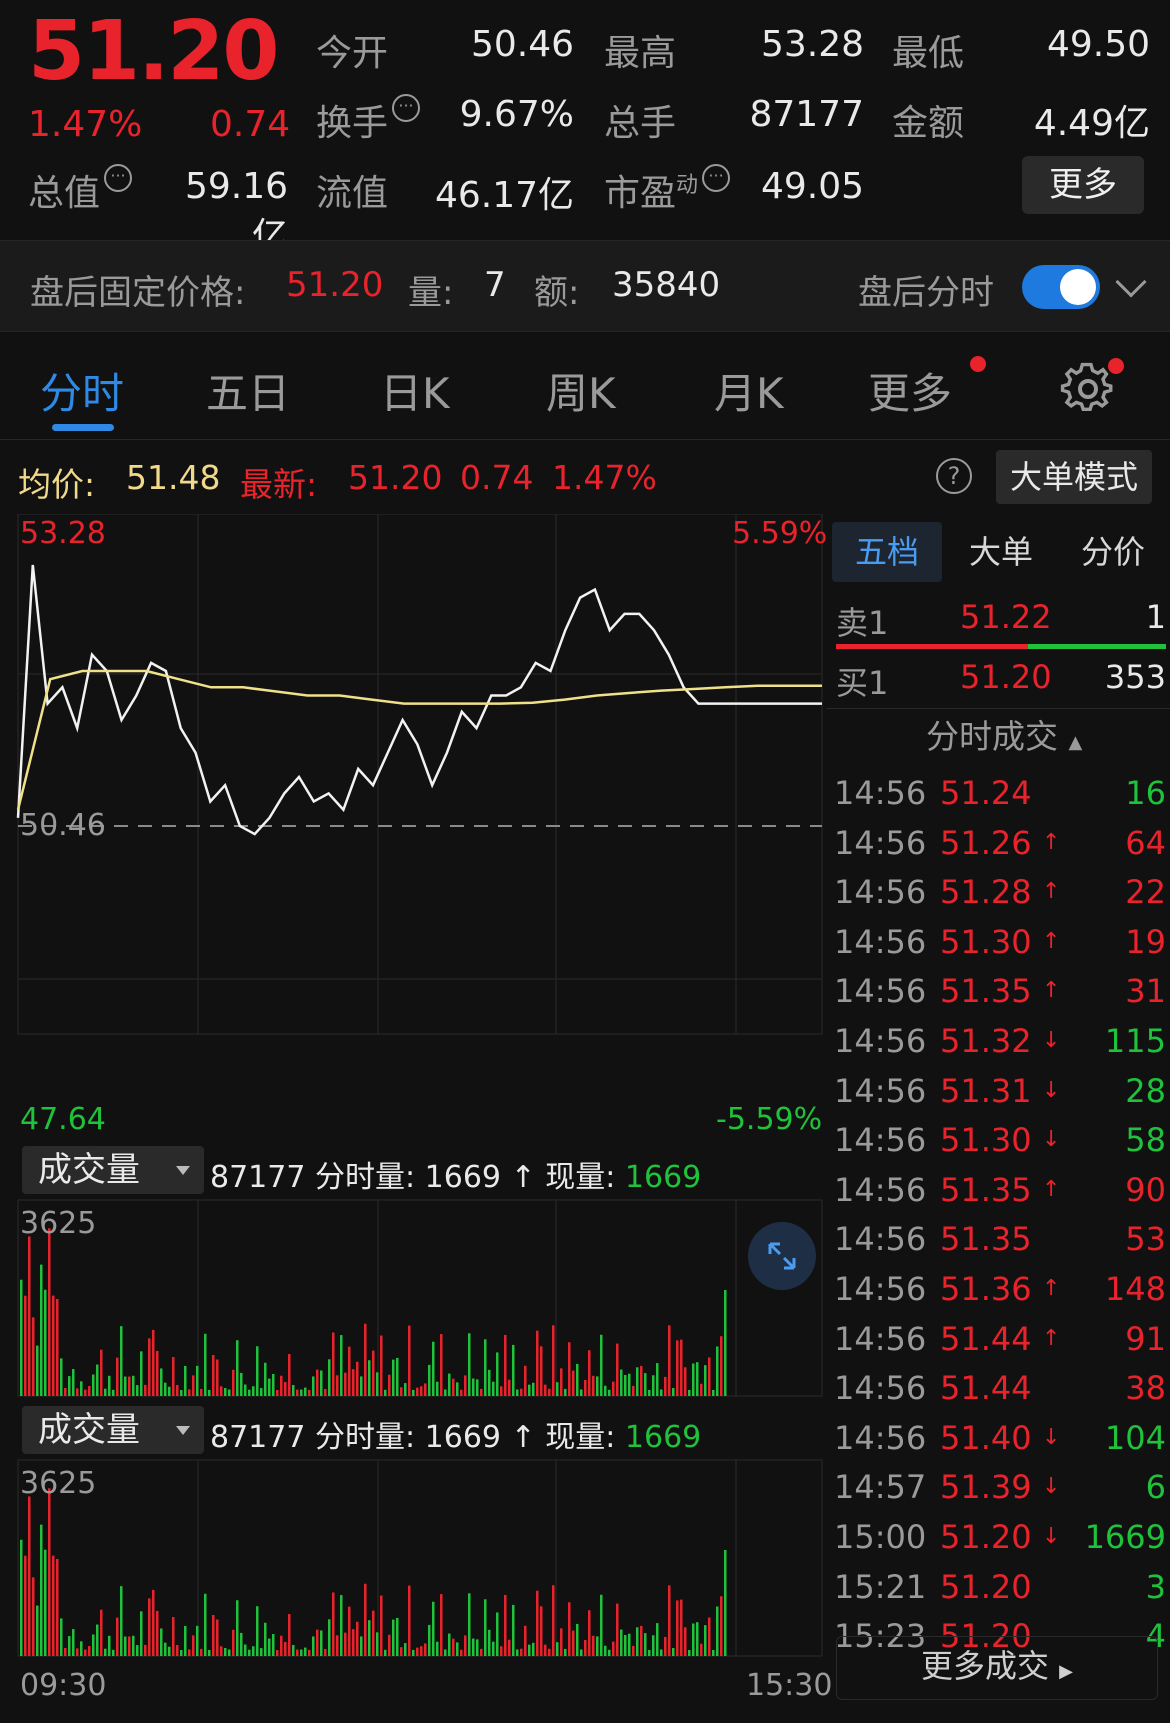 This screenshot has height=1723, width=1170. What do you see at coordinates (910, 390) in the screenshot?
I see `tab-more: 更多` at bounding box center [910, 390].